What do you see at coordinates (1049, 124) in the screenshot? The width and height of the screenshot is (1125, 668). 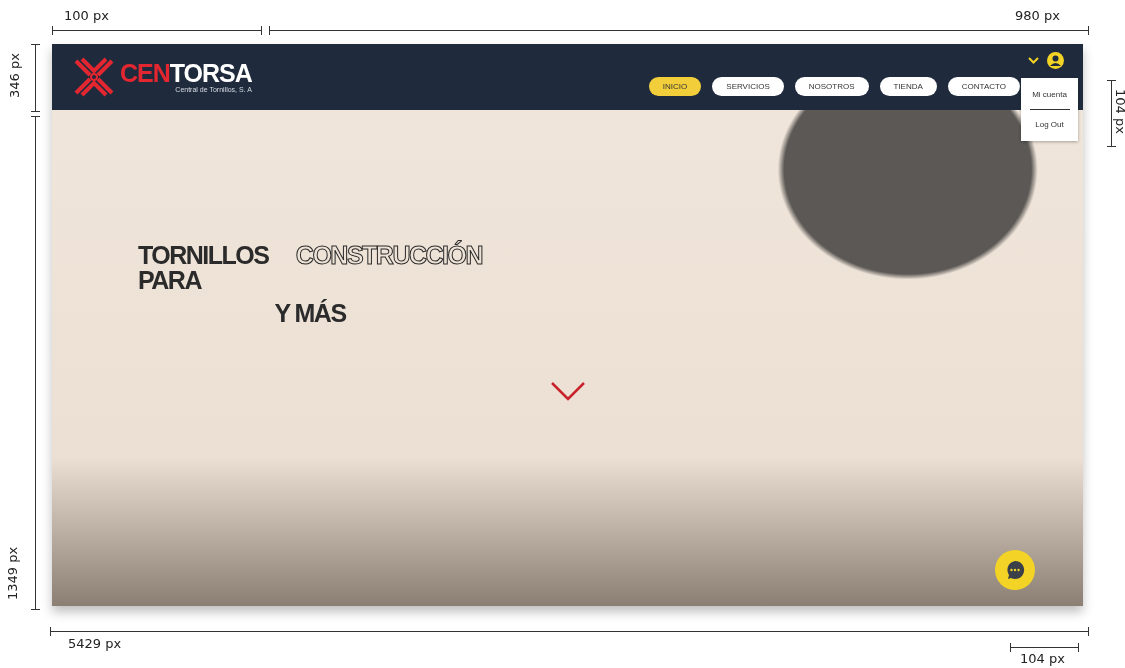 I see `menu-item: Log Out` at bounding box center [1049, 124].